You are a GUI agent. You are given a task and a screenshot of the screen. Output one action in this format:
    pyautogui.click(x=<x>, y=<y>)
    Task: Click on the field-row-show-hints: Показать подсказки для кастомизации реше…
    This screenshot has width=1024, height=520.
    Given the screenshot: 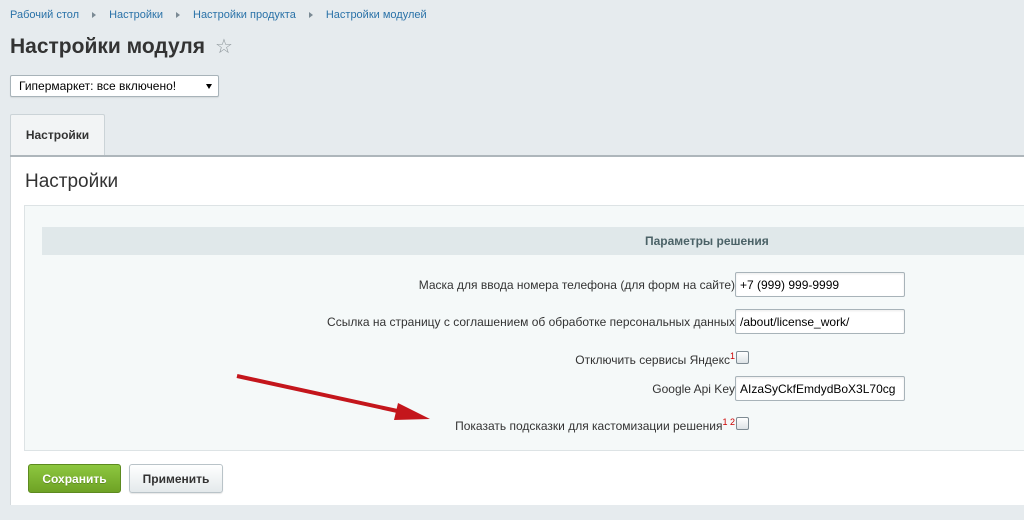 What is the action you would take?
    pyautogui.click(x=524, y=424)
    